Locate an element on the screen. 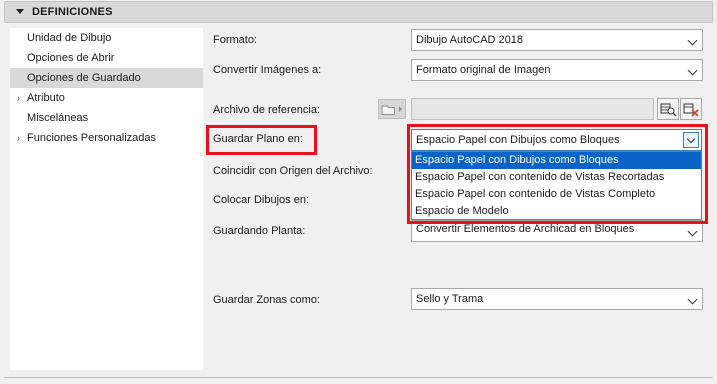 The width and height of the screenshot is (717, 384). collapse-triangle-icon is located at coordinates (20, 11).